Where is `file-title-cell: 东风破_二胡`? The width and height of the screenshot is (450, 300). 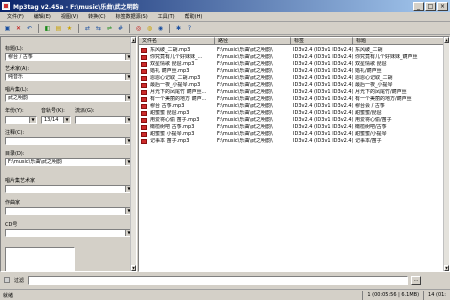 file-title-cell: 东风破_二胡 is located at coordinates (369, 50).